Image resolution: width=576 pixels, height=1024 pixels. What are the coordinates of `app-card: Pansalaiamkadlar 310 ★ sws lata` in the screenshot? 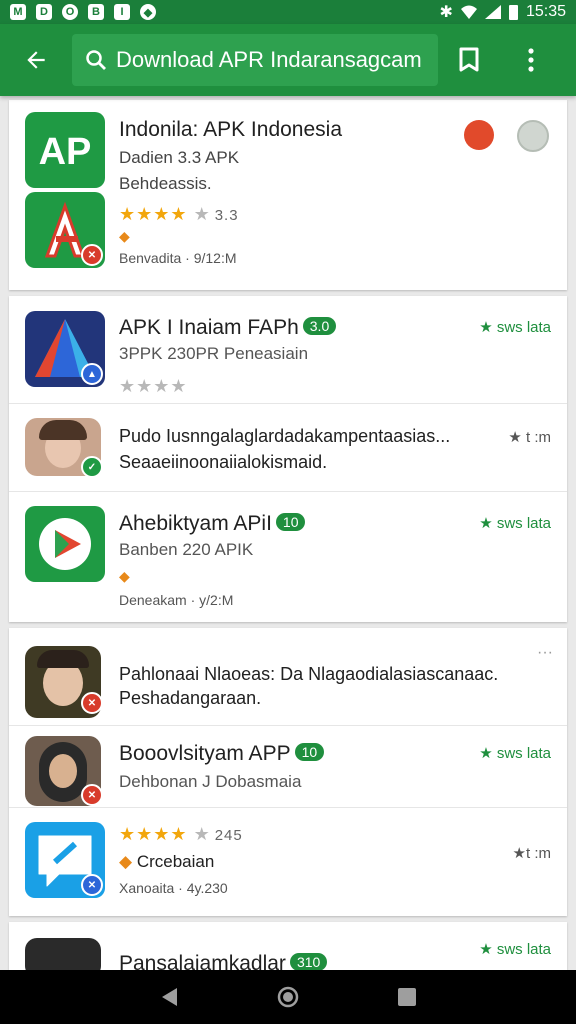 It's located at (288, 946).